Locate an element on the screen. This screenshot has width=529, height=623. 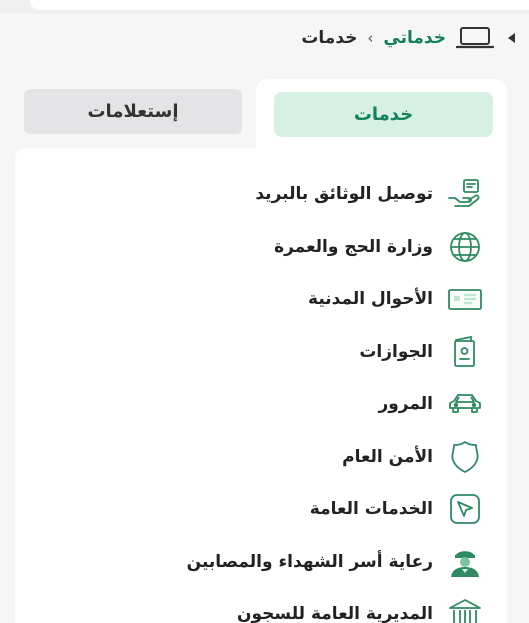
breadcrumb-current: خدمات is located at coordinates (329, 38).